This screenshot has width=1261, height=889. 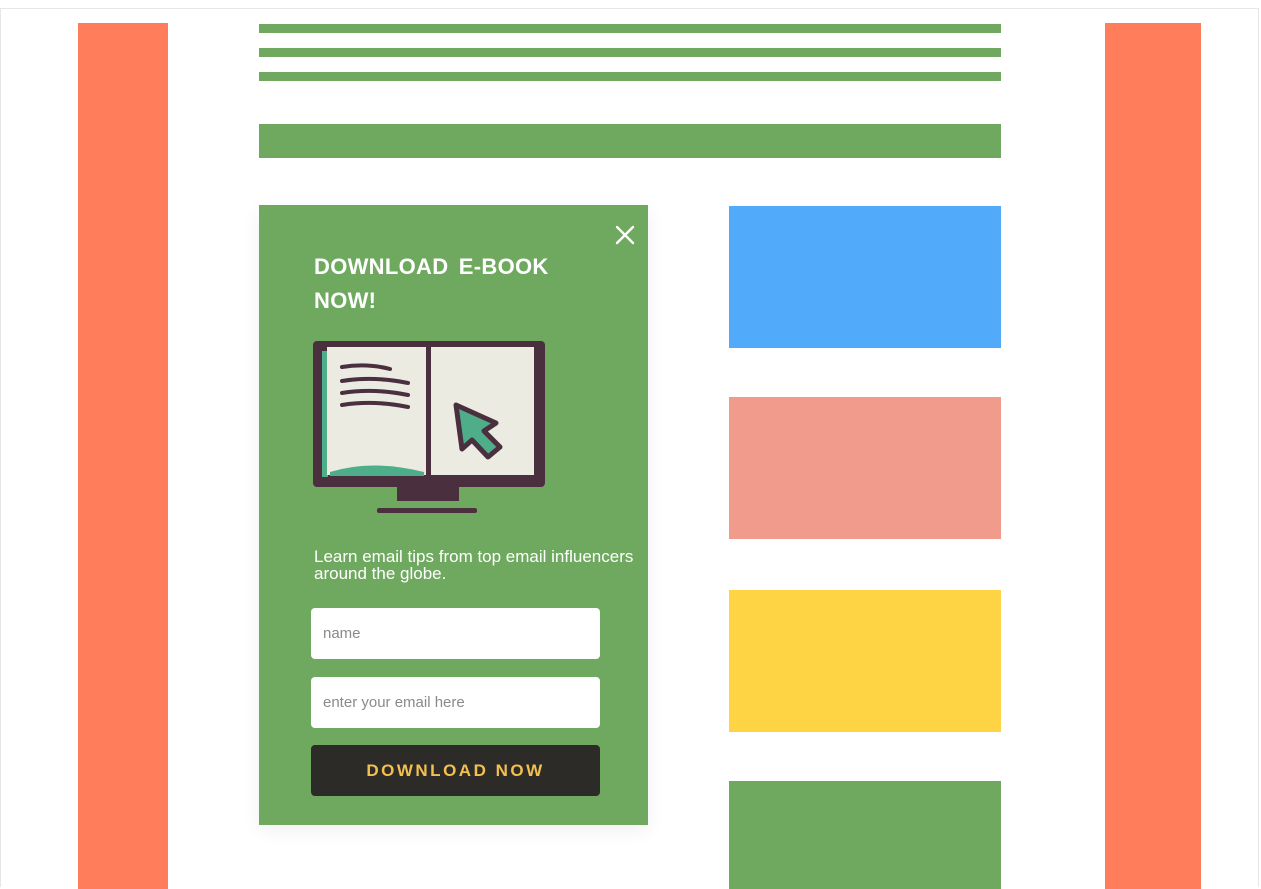 What do you see at coordinates (123, 456) in the screenshot?
I see `side-bar-left` at bounding box center [123, 456].